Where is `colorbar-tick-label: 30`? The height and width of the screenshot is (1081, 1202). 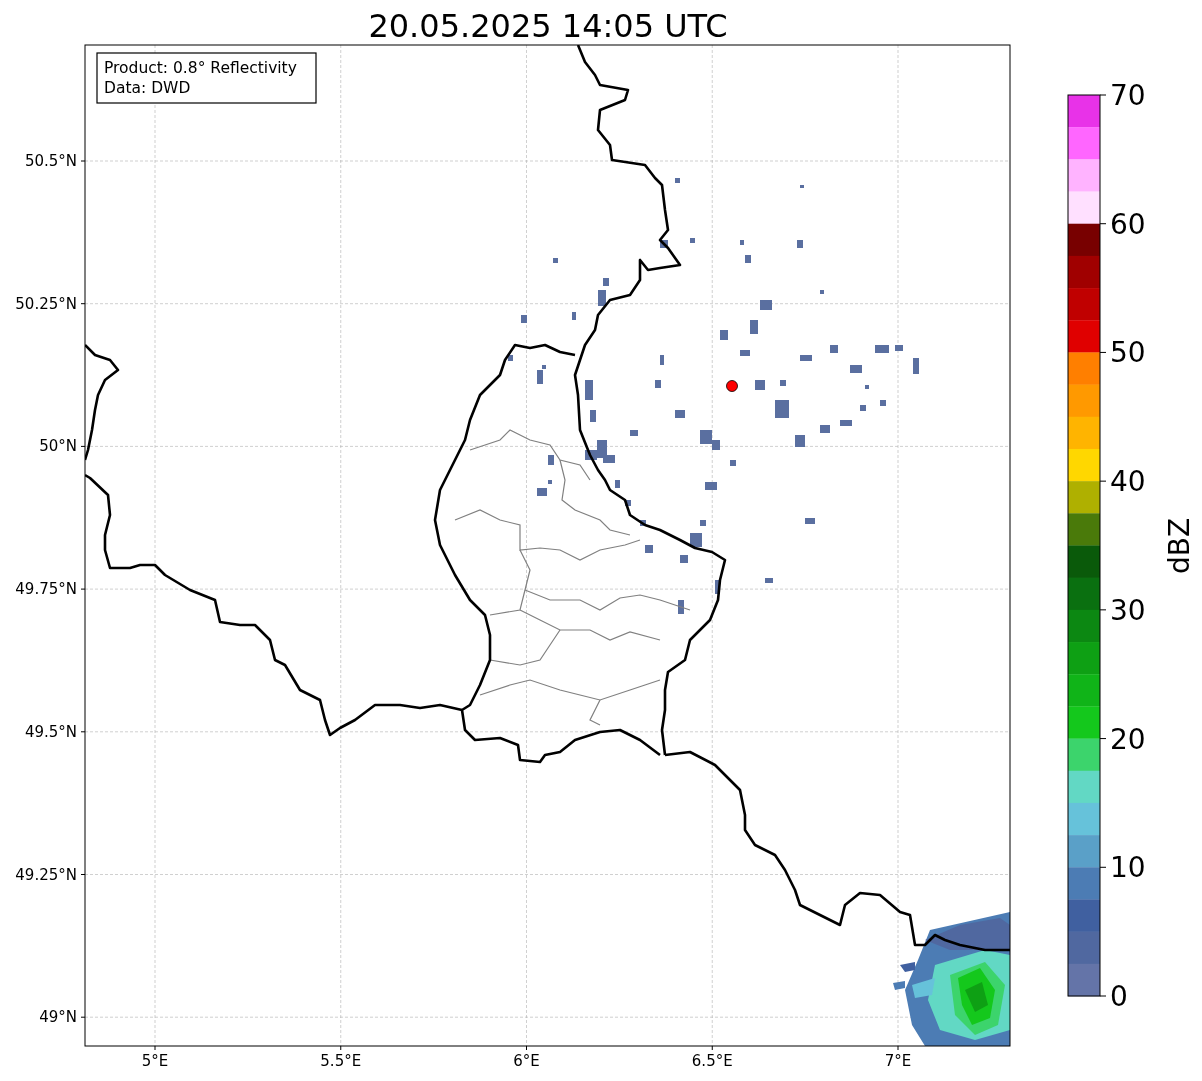 colorbar-tick-label: 30 is located at coordinates (1128, 610).